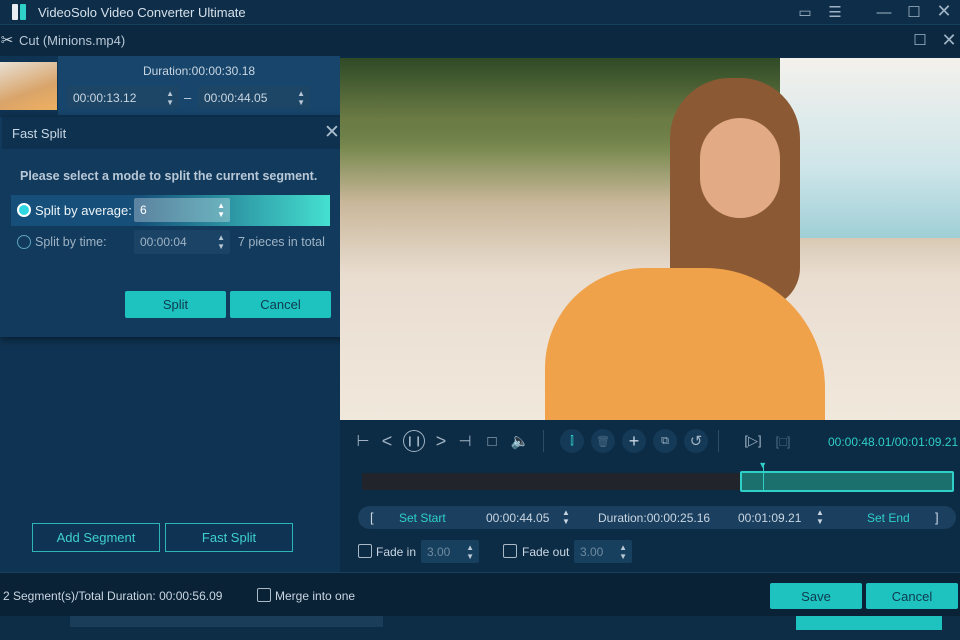  I want to click on segment-end-input: 00:00:44.05 ▲ ▼, so click(254, 97).